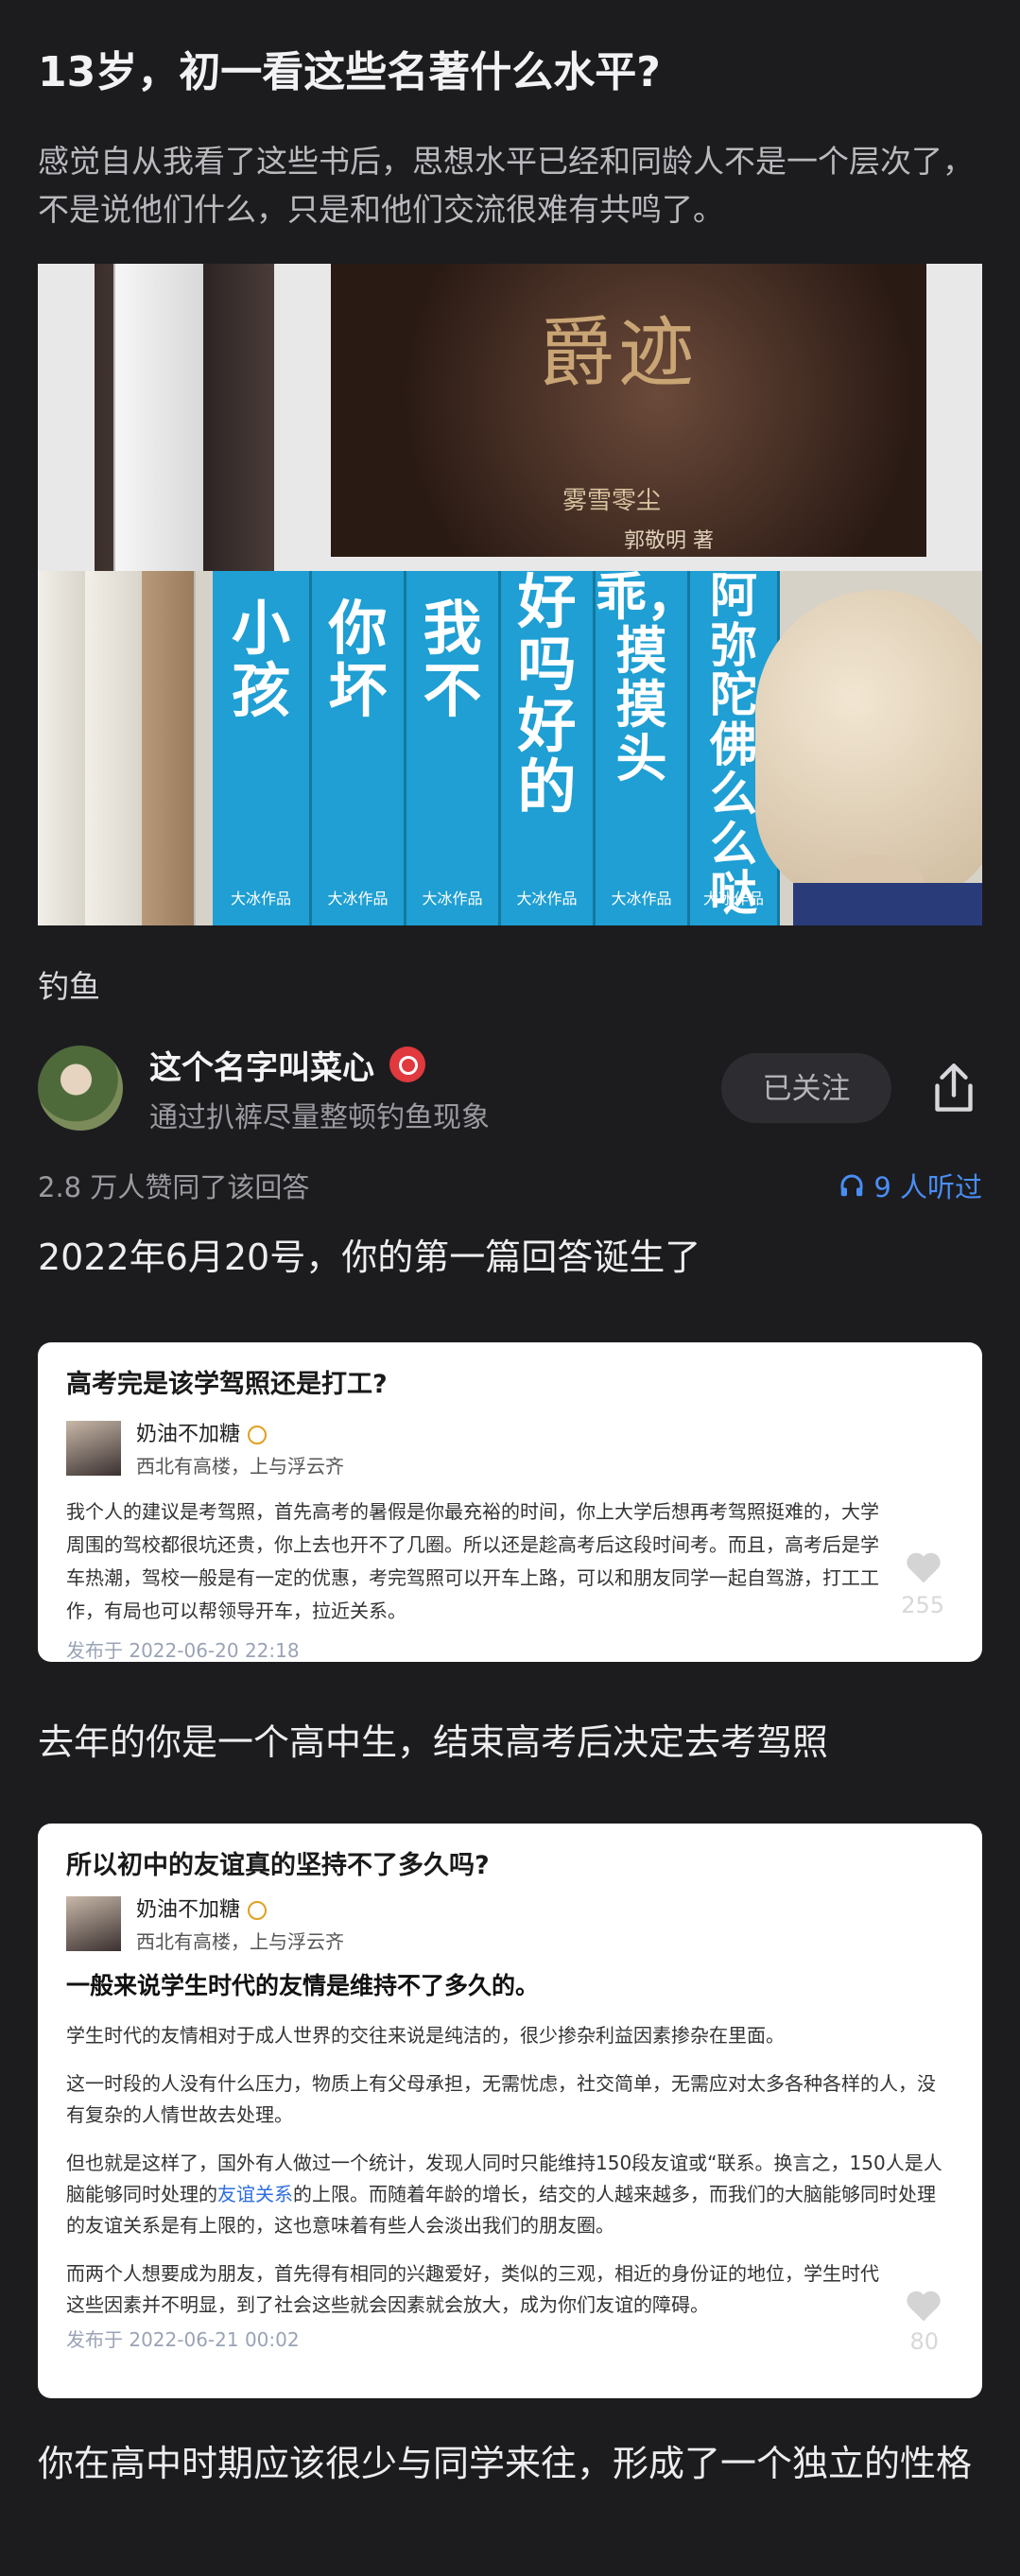  Describe the element at coordinates (612, 501) in the screenshot. I see `cover-subtitle: 雾雪零尘` at that location.